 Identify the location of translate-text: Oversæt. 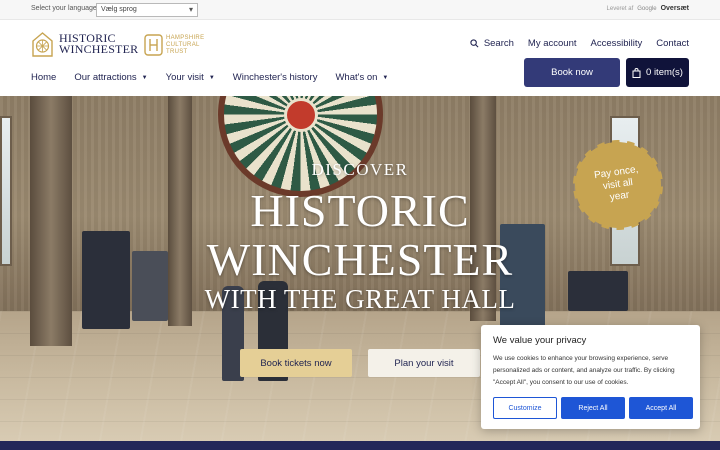
(674, 8).